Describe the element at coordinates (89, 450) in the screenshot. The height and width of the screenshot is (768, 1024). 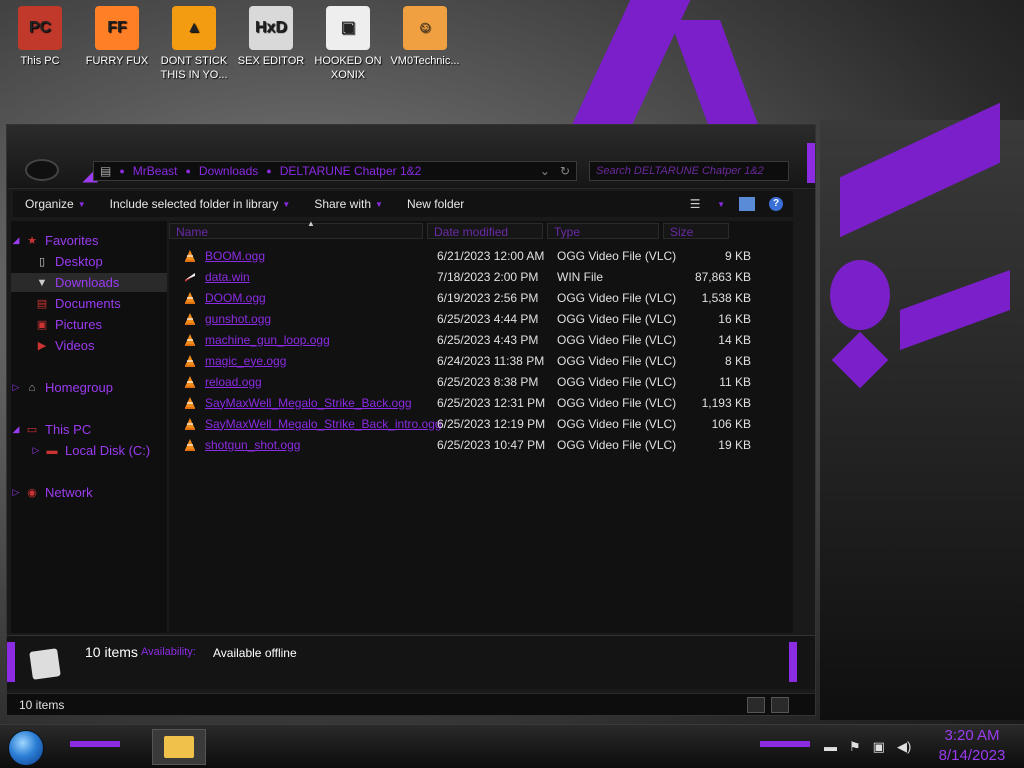
I see `nav-item-local-disk: ▷ ▬ Local Disk (C:)` at that location.